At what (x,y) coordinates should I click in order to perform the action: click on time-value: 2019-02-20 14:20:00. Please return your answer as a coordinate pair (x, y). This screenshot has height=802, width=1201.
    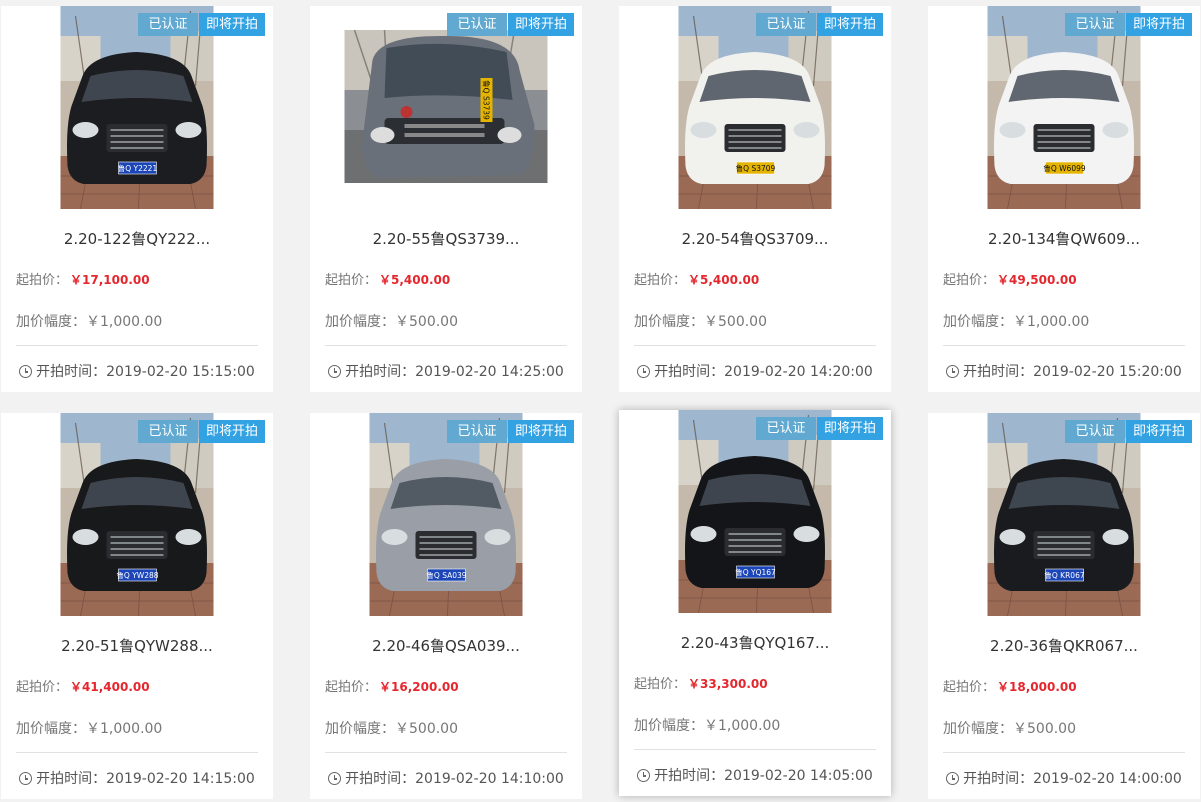
    Looking at the image, I should click on (798, 372).